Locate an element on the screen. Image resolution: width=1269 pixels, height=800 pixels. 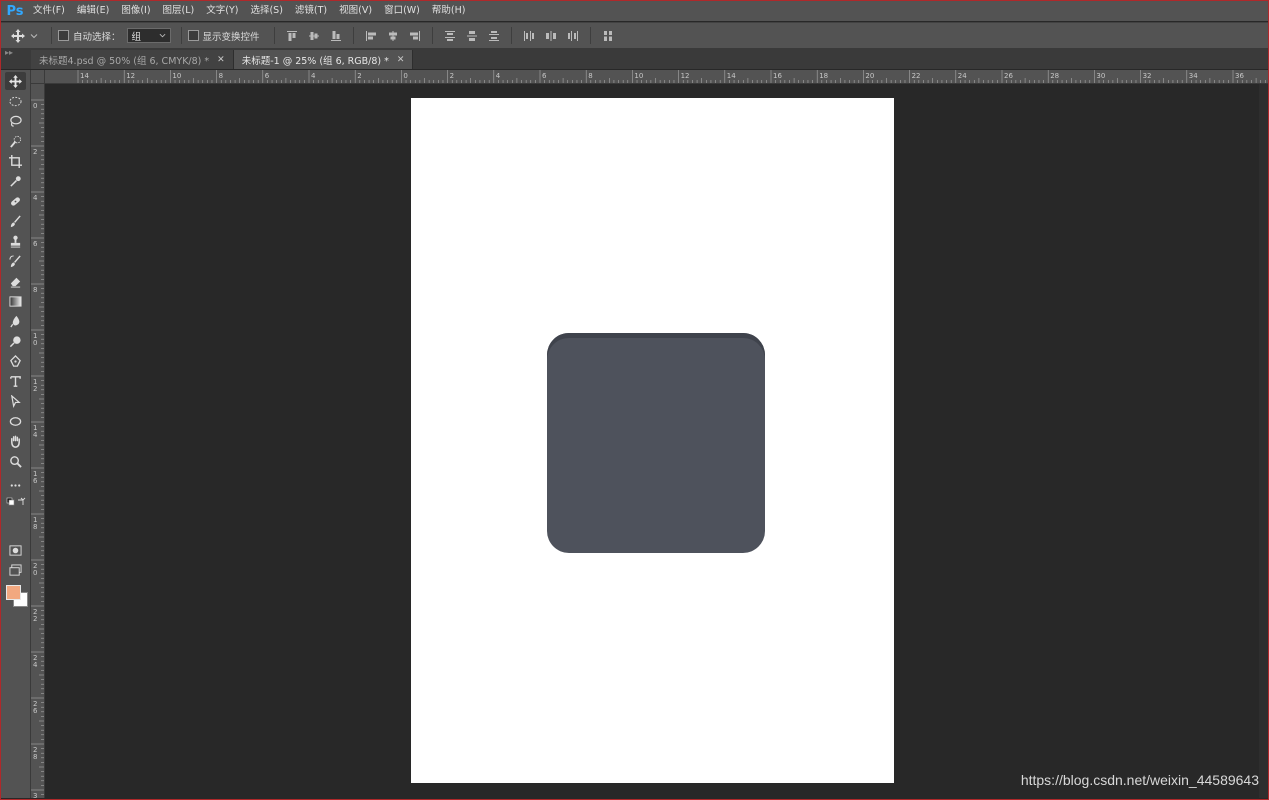
path-selection-tool is located at coordinates (15, 401).